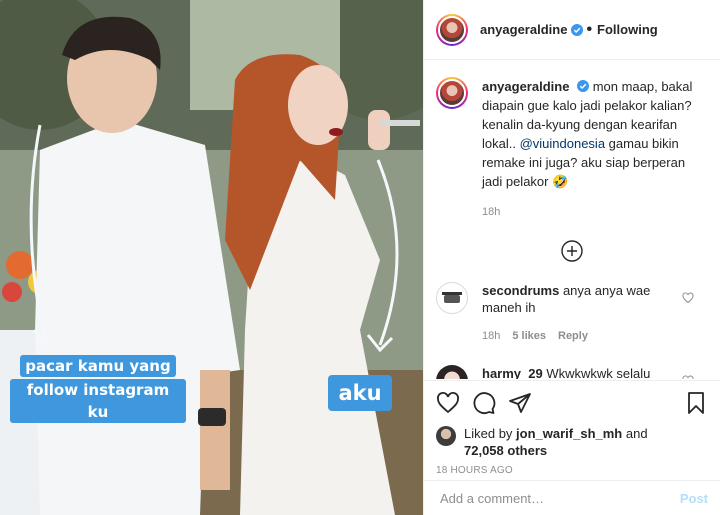 The image size is (720, 515). I want to click on likes-count: 72,058 others, so click(505, 450).